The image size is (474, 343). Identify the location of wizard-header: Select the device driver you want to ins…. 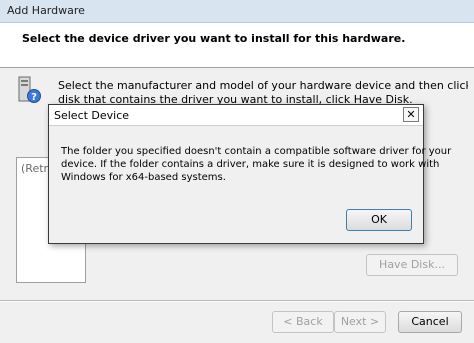
(237, 45).